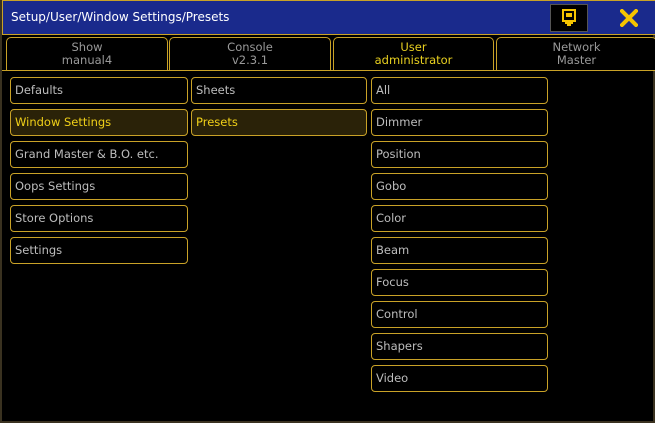 The height and width of the screenshot is (423, 655). What do you see at coordinates (459, 186) in the screenshot?
I see `preset-type-item: Gobo` at bounding box center [459, 186].